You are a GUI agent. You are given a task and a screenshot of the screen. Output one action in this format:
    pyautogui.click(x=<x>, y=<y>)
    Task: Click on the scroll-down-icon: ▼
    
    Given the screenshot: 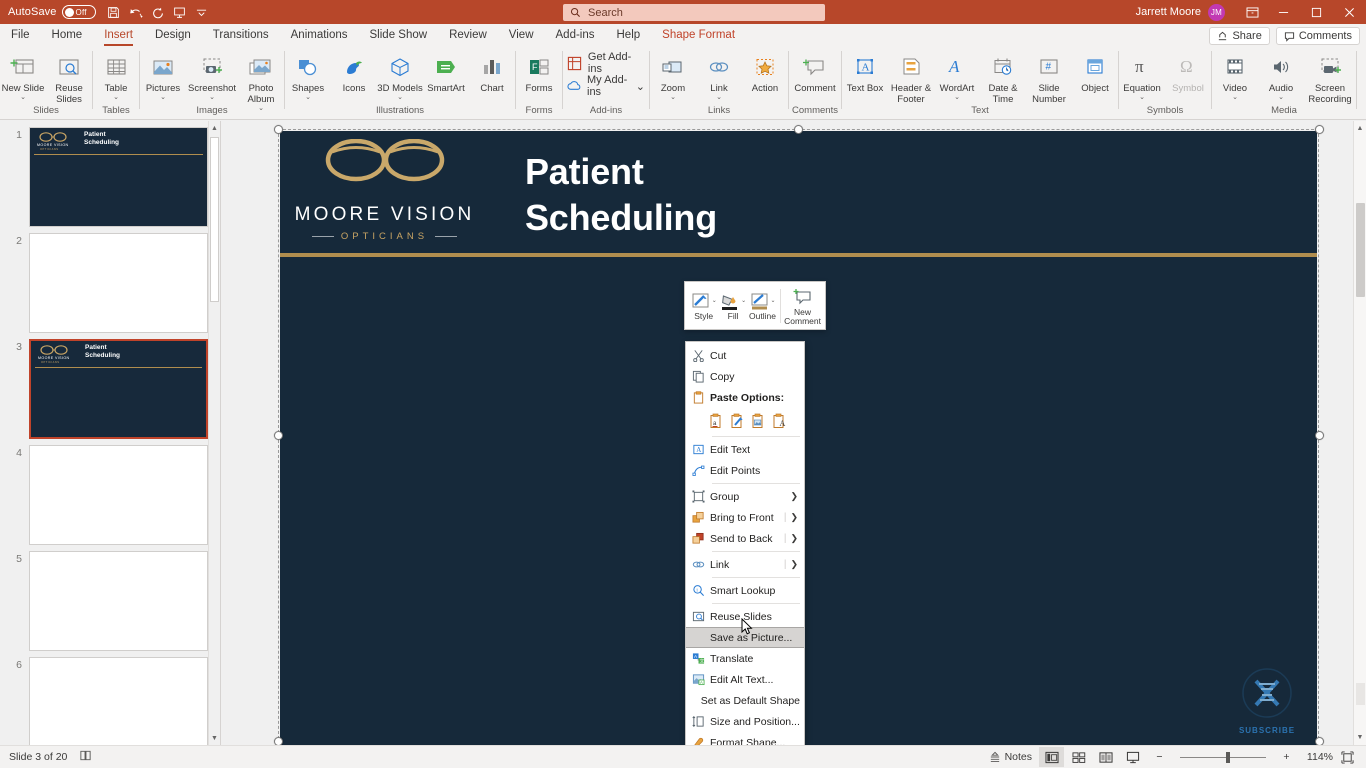 What is the action you would take?
    pyautogui.click(x=214, y=738)
    